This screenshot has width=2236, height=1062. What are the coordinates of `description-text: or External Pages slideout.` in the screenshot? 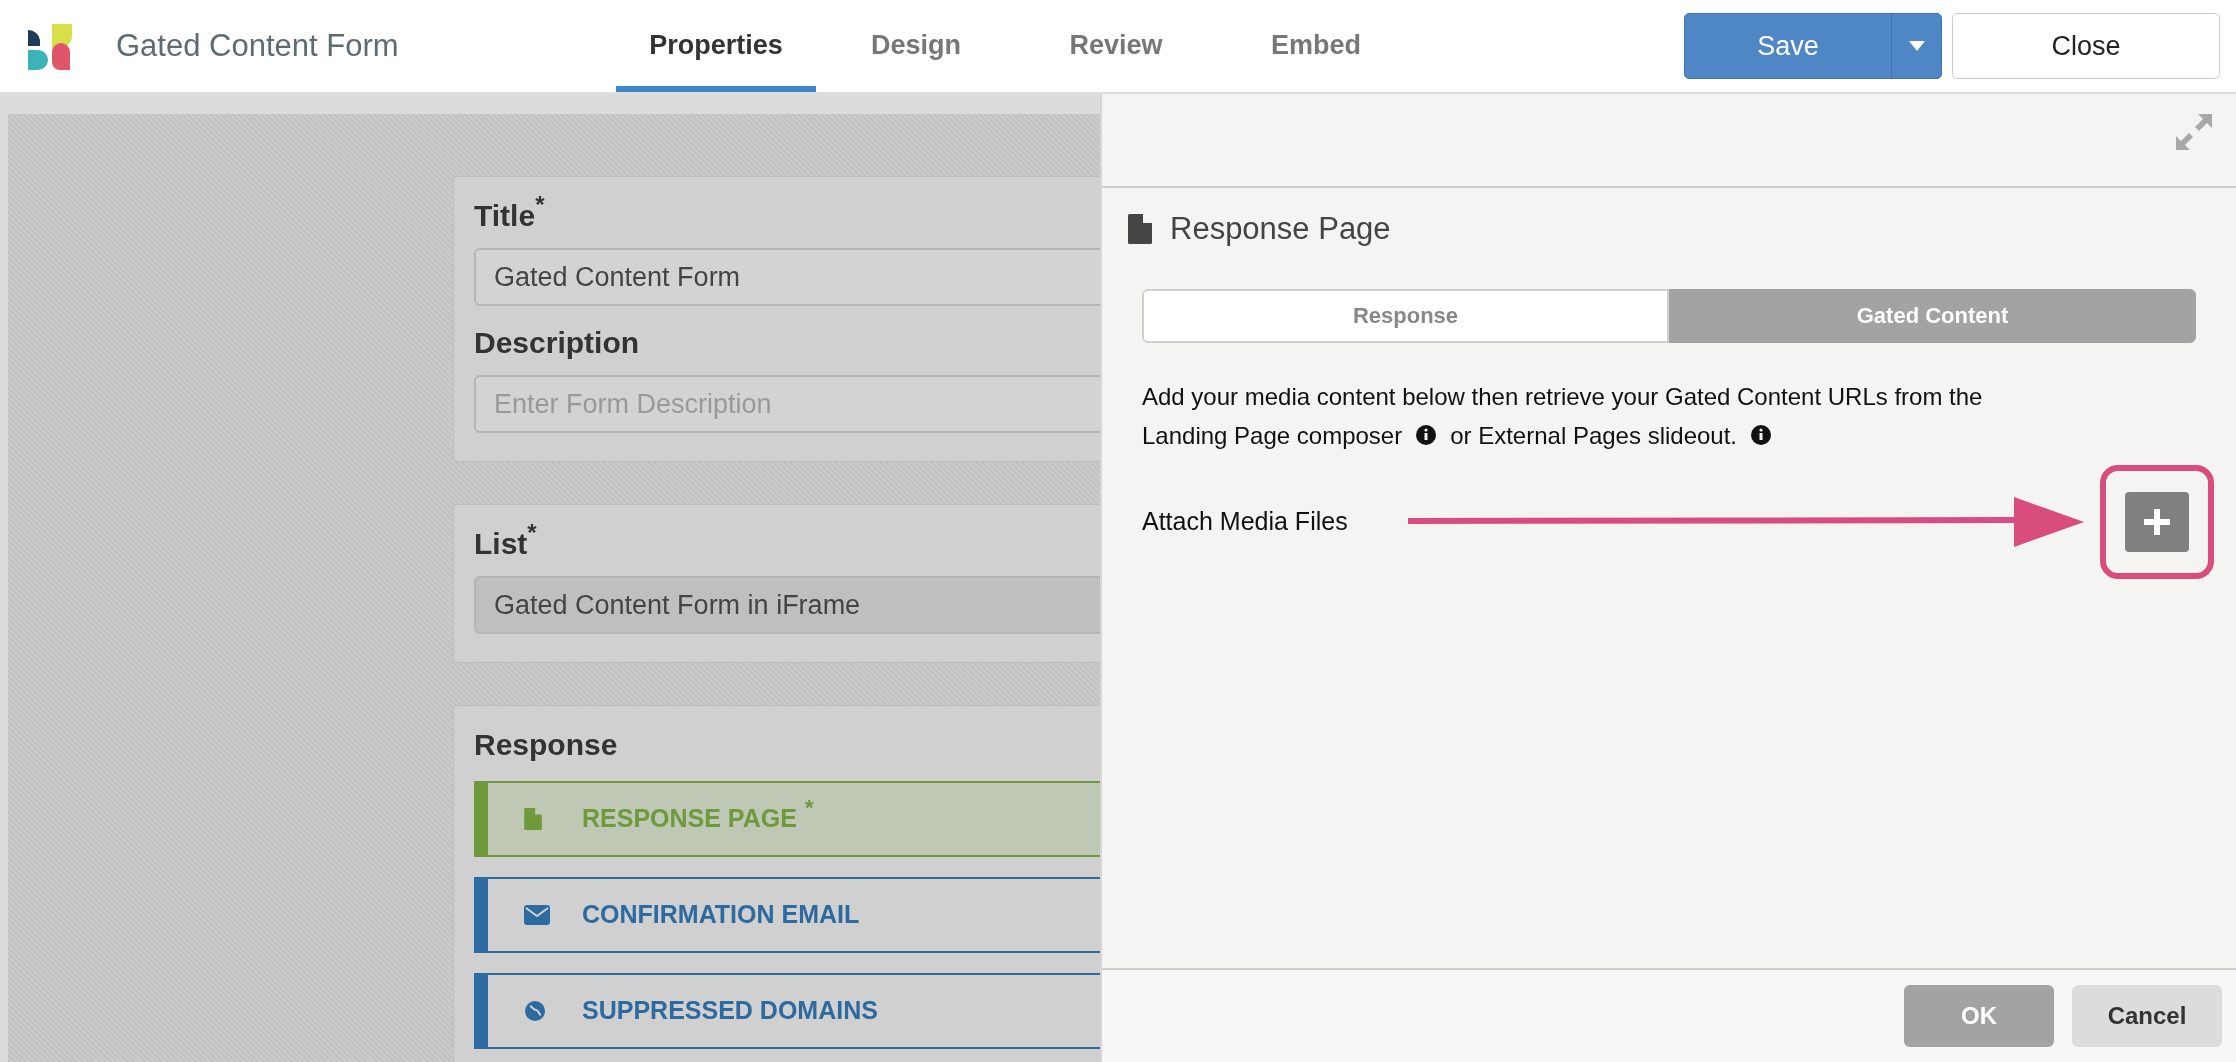 It's located at (1593, 435).